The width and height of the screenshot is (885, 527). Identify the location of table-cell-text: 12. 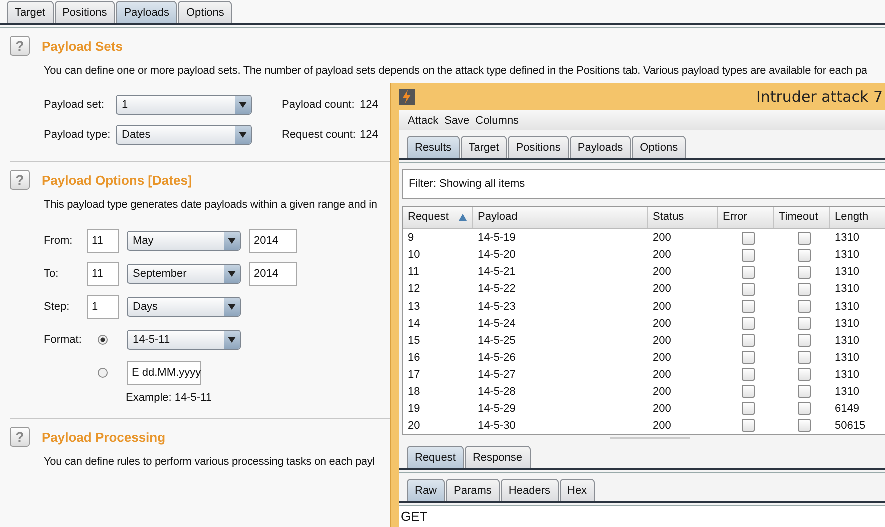
(414, 289).